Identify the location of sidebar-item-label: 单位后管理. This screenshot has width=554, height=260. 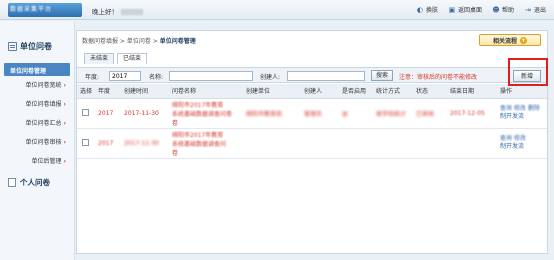
(46, 161).